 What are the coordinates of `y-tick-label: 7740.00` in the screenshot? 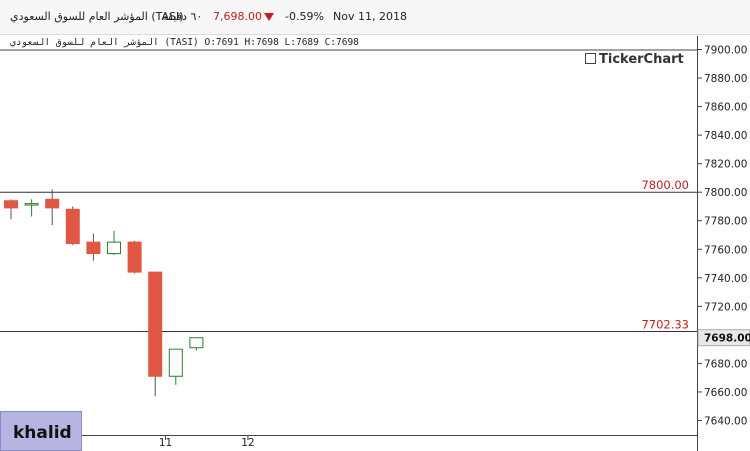 It's located at (725, 279).